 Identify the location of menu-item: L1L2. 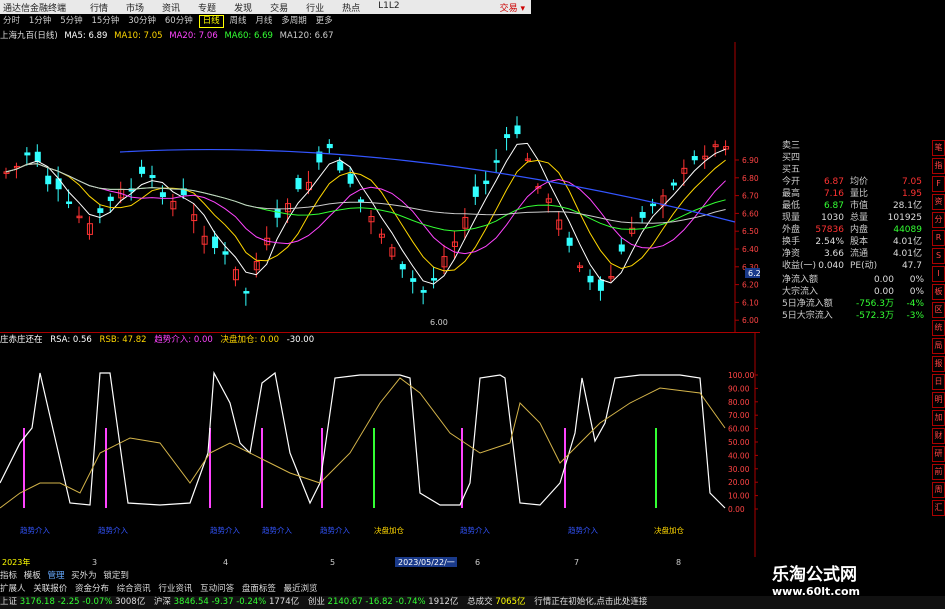
(388, 7).